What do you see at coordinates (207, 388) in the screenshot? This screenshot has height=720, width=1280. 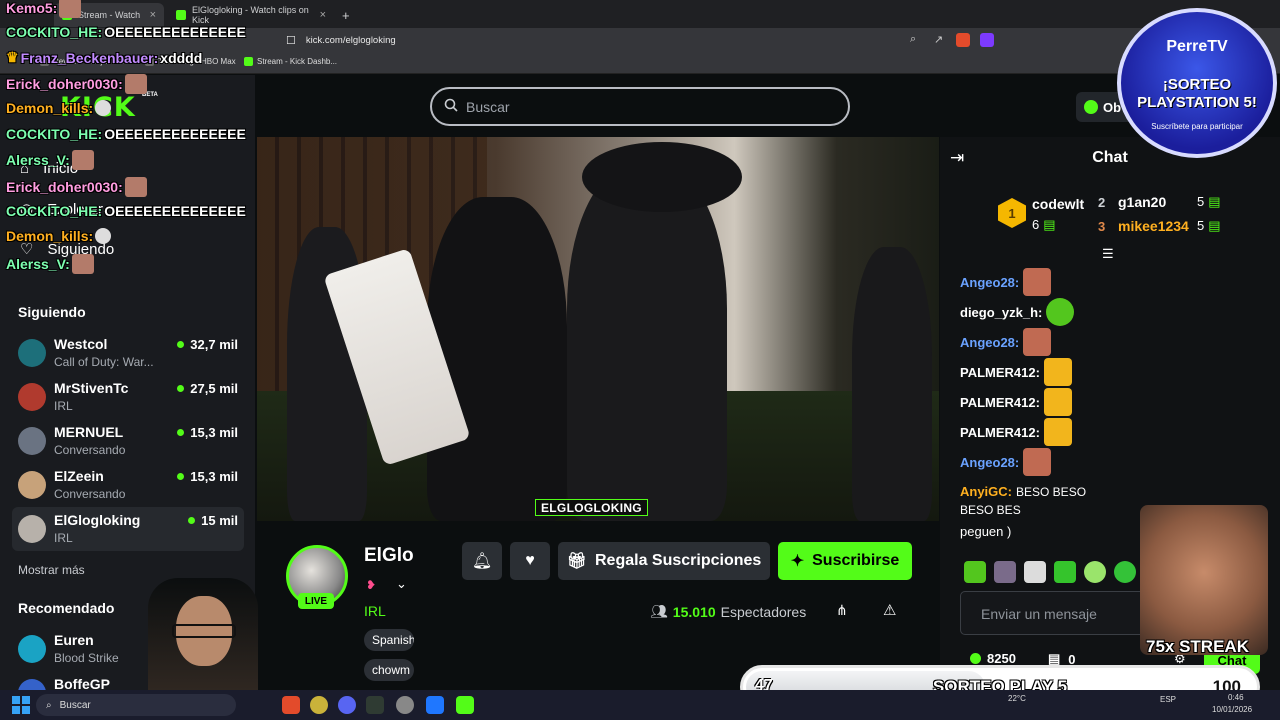 I see `viewer-count: 27,5 mil` at bounding box center [207, 388].